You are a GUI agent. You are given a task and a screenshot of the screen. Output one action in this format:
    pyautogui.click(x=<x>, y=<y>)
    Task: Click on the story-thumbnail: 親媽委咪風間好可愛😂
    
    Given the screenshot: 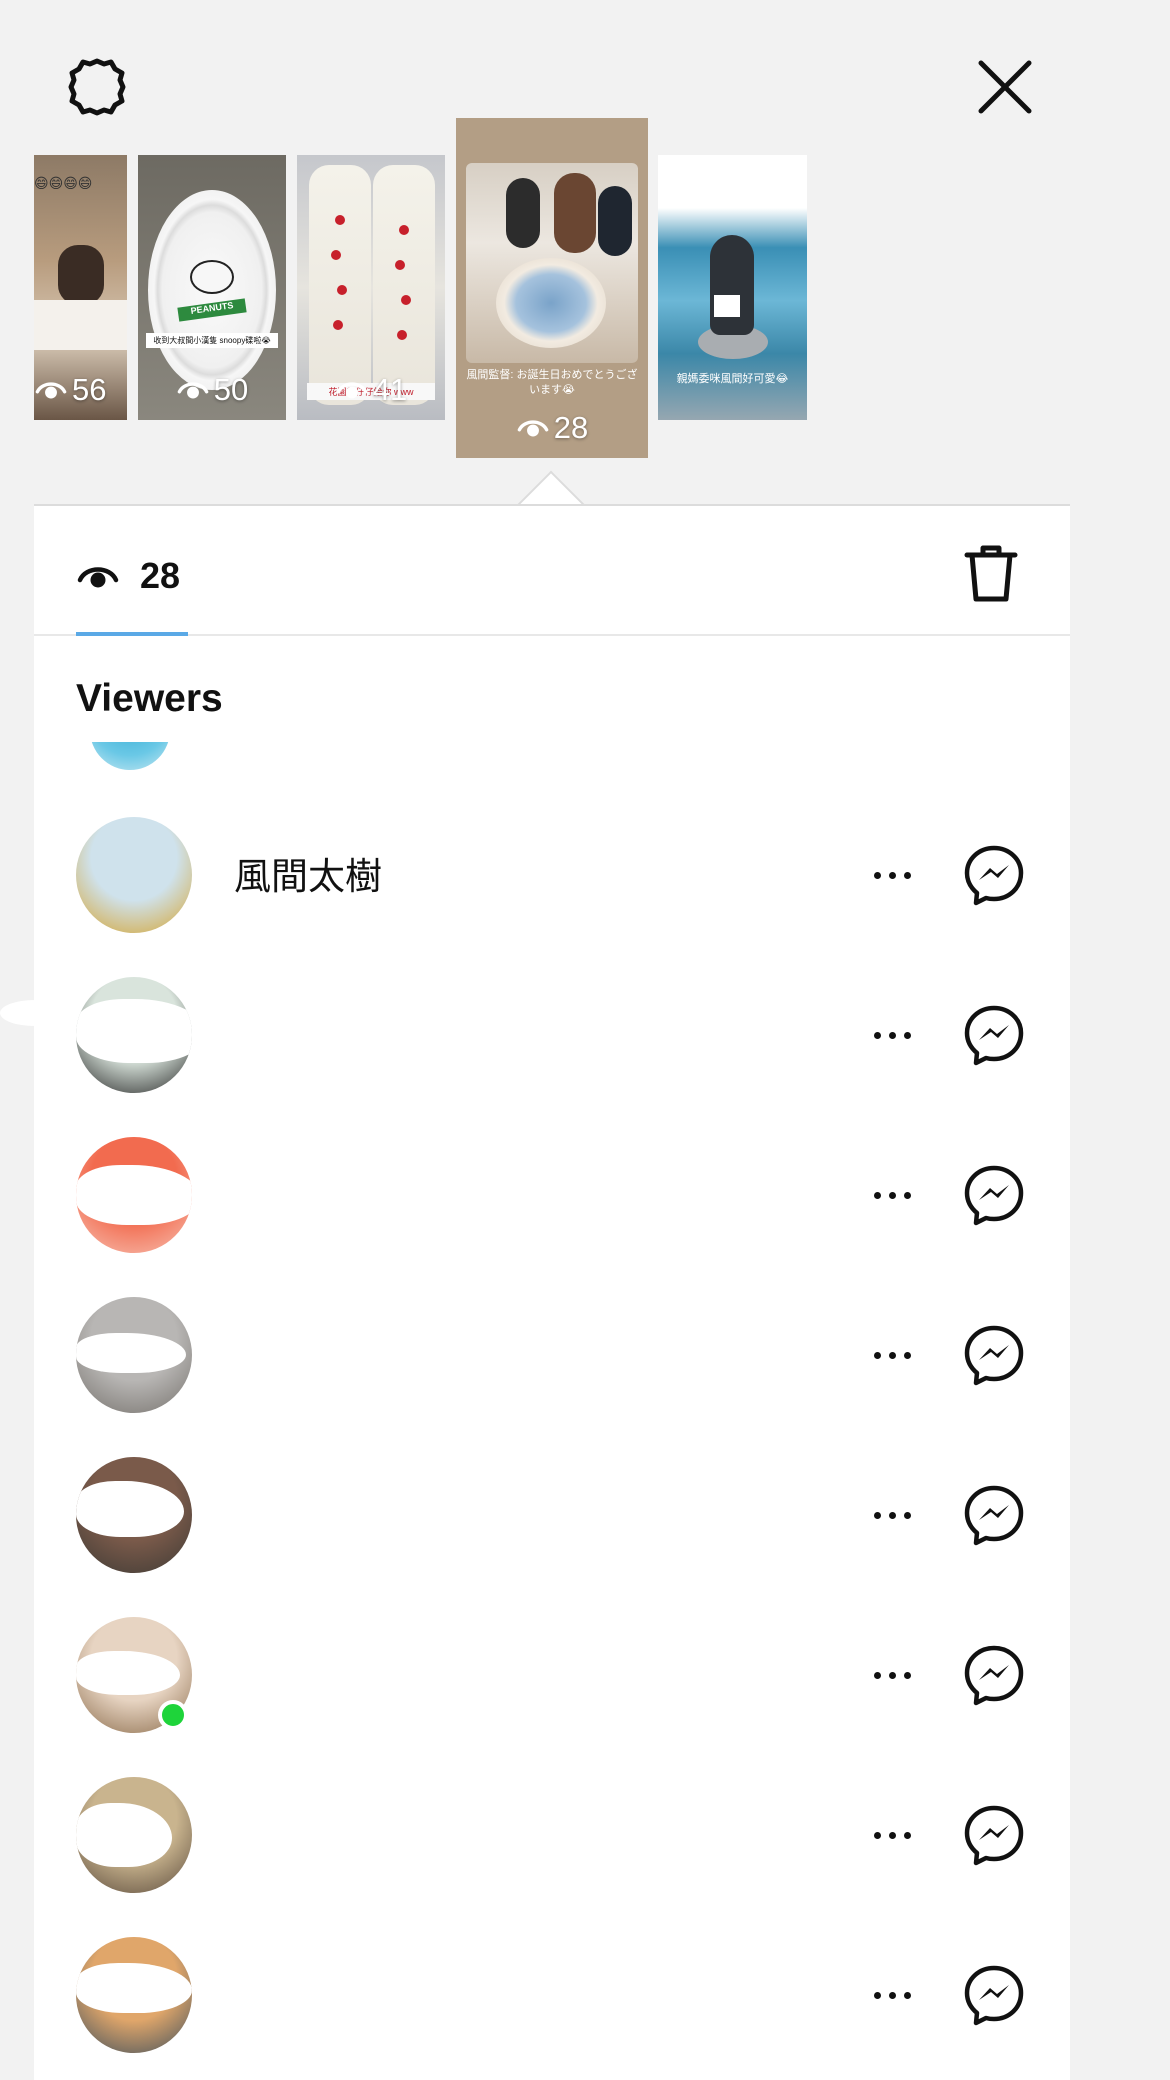 What is the action you would take?
    pyautogui.click(x=732, y=287)
    